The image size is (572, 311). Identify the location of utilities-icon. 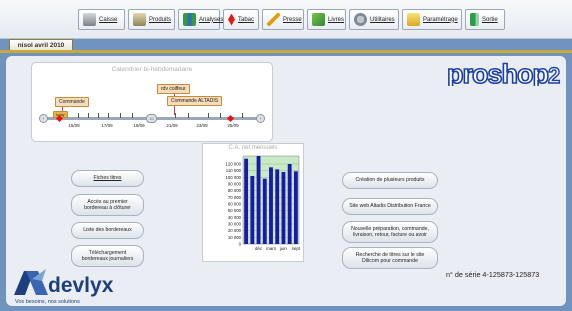
(360, 19).